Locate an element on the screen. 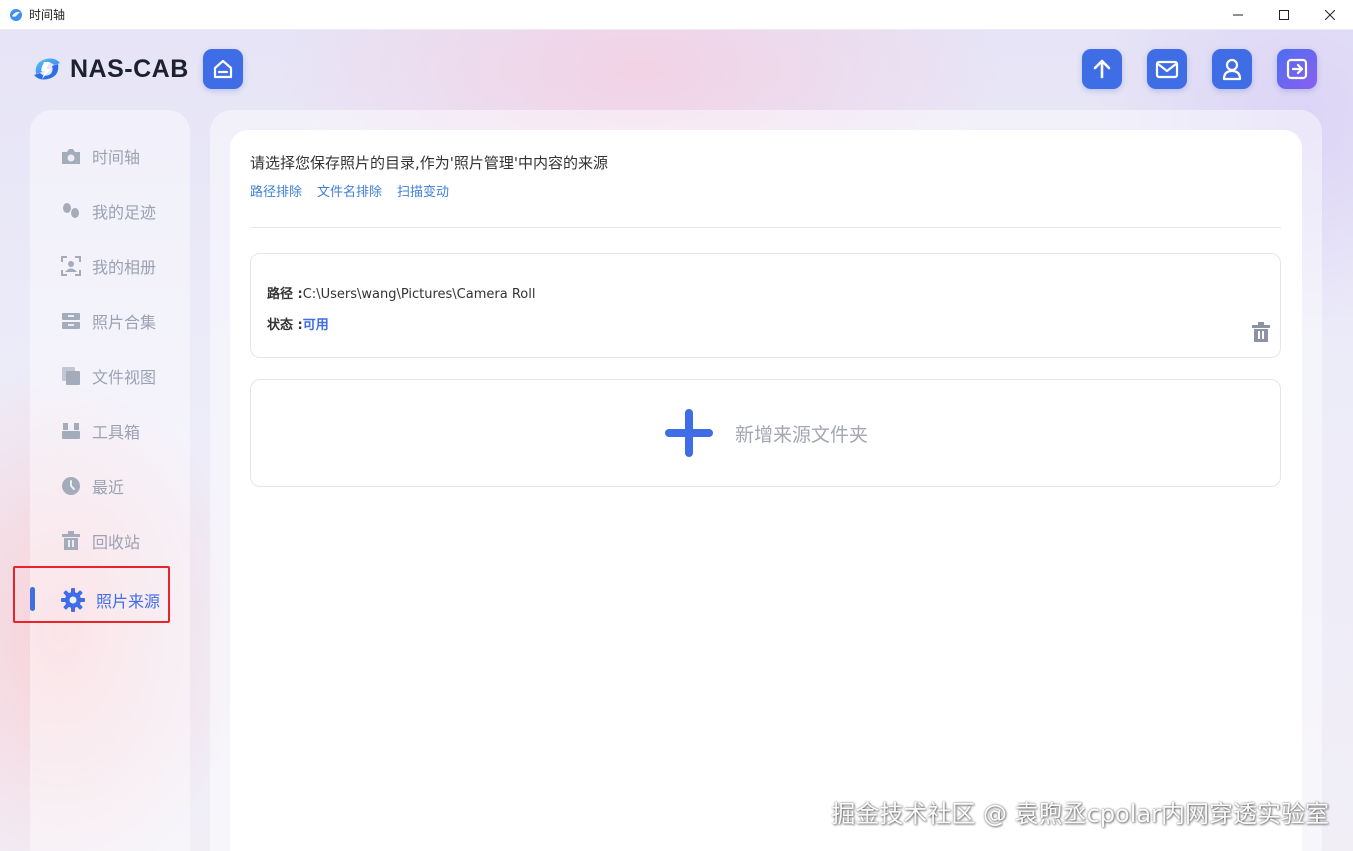 This screenshot has width=1353, height=851. sidebar-item-collection: 照片合集 is located at coordinates (108, 321).